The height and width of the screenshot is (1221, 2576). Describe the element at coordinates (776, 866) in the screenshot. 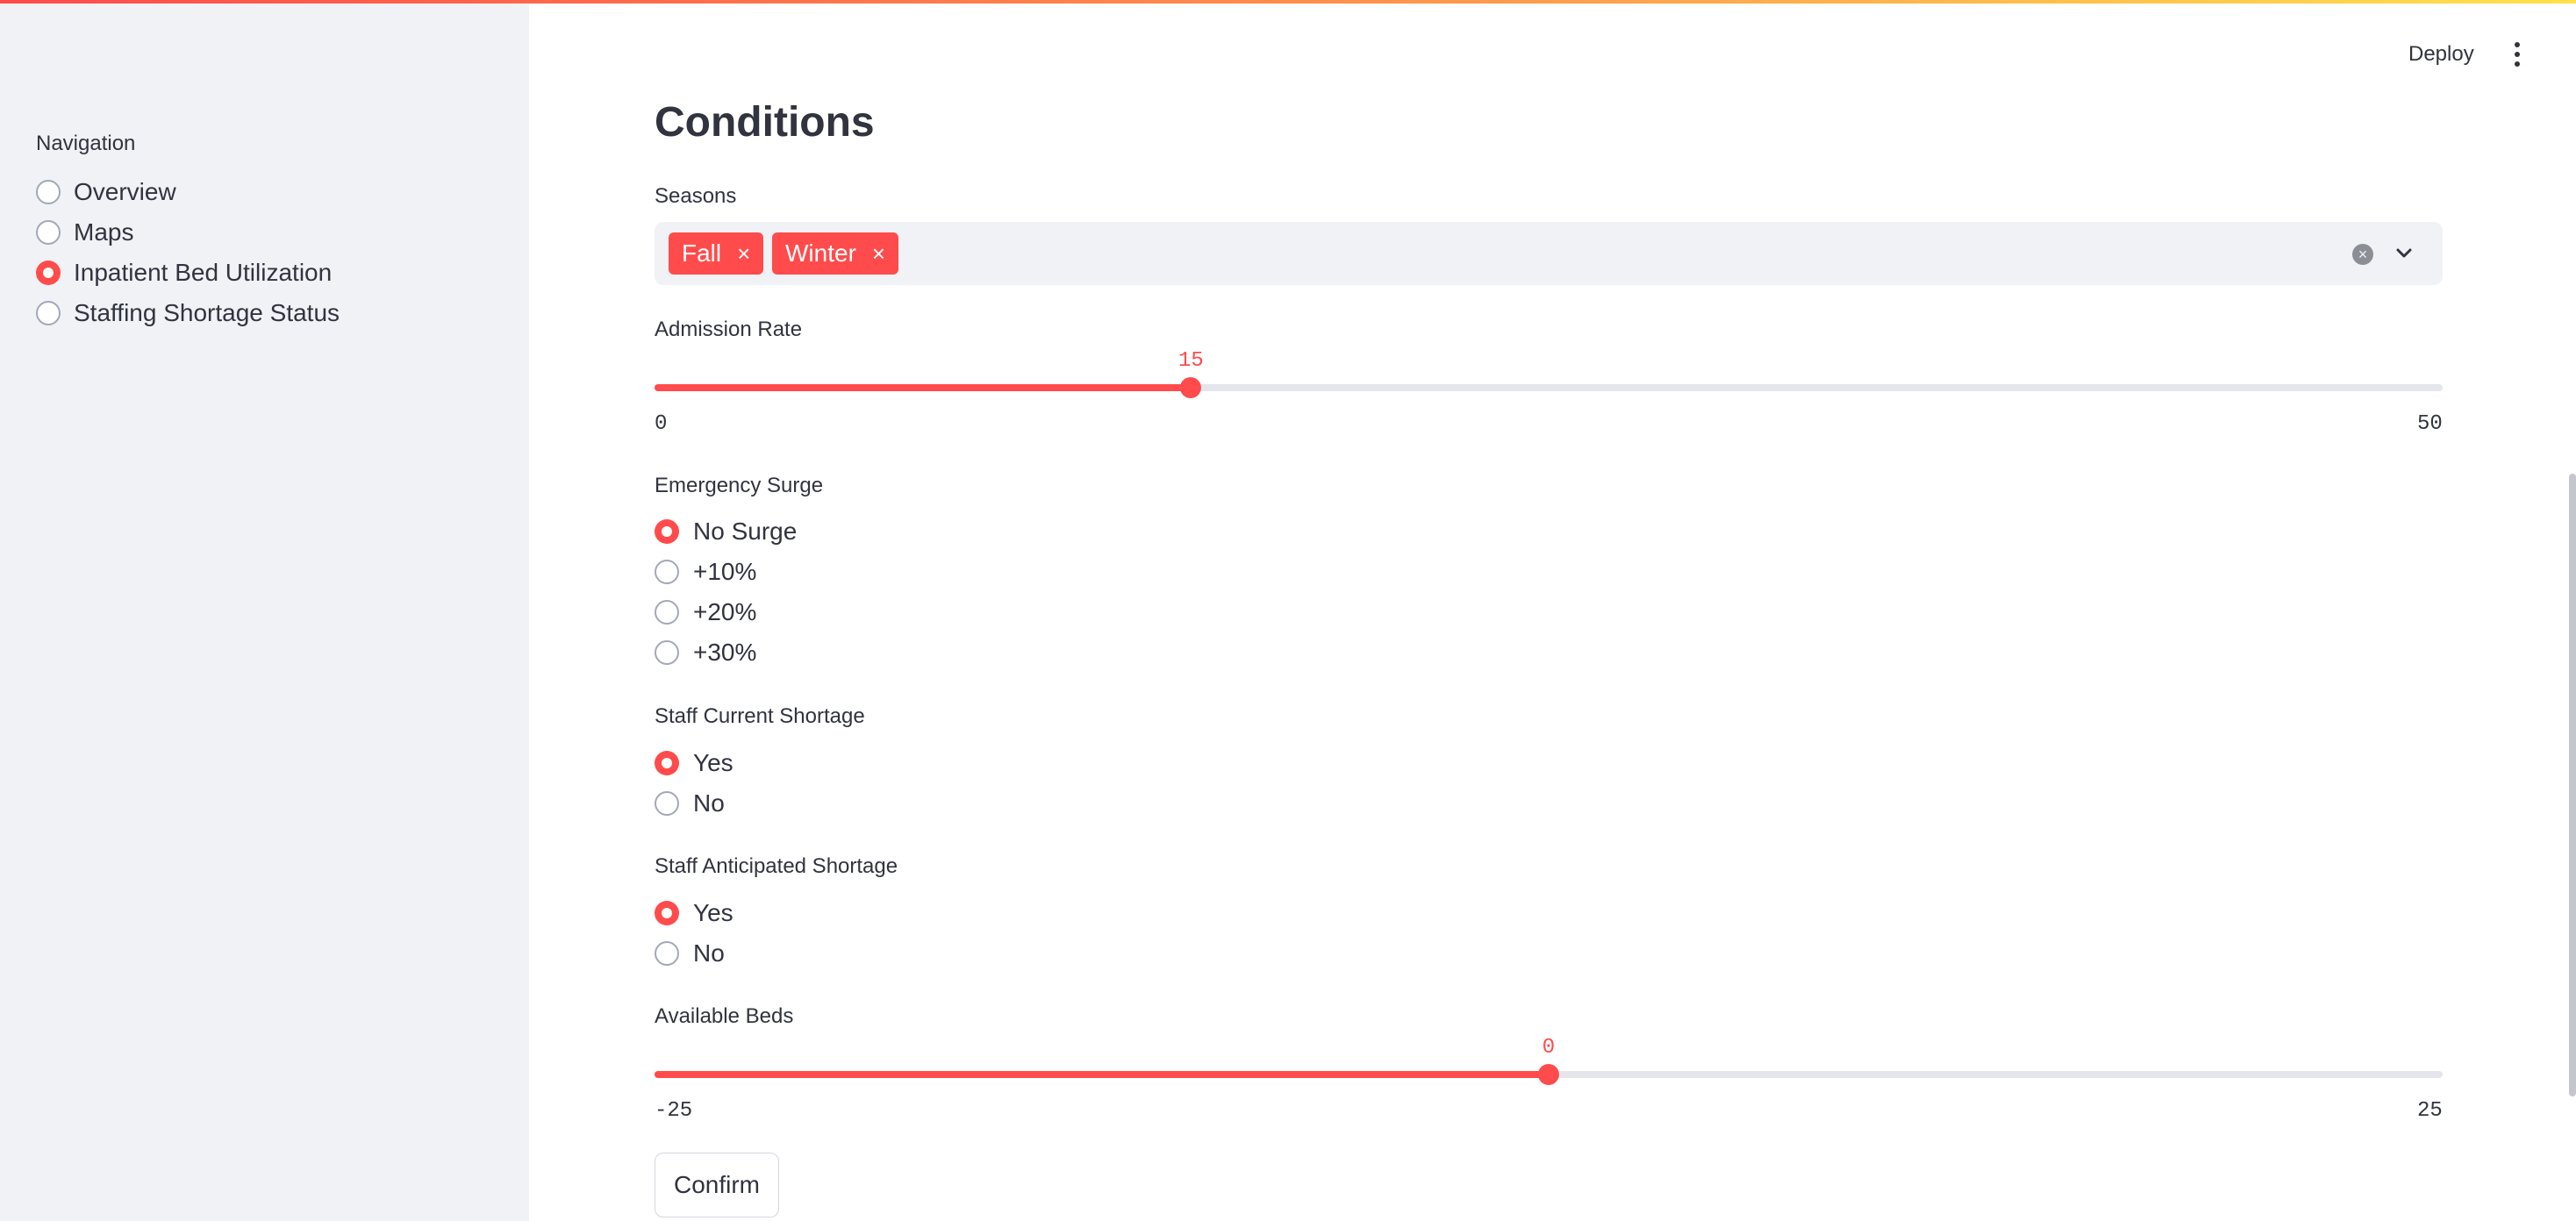

I see `staff-anticipated-shortage-label: Staff Anticipated Shortage` at that location.